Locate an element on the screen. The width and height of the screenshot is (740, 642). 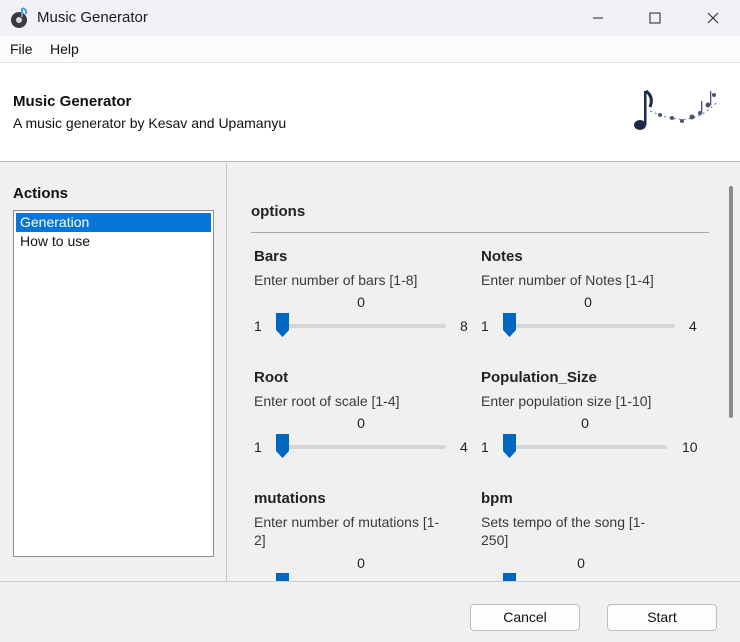
bars-slider-thumb is located at coordinates (282, 325).